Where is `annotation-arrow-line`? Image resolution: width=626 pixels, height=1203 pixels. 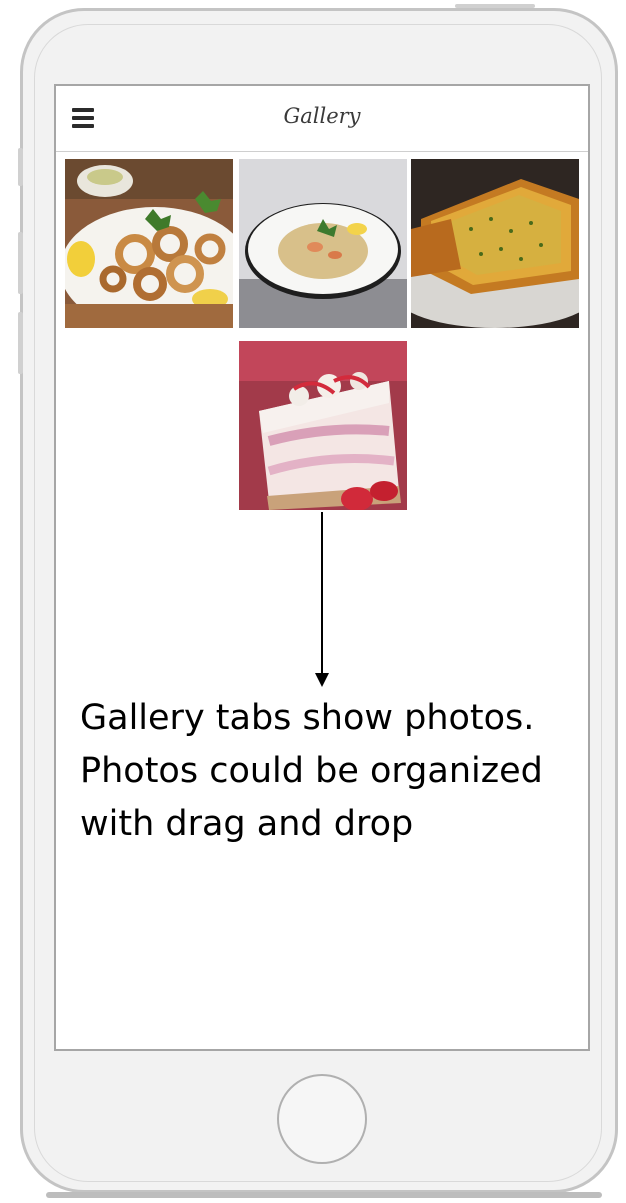 annotation-arrow-line is located at coordinates (322, 593).